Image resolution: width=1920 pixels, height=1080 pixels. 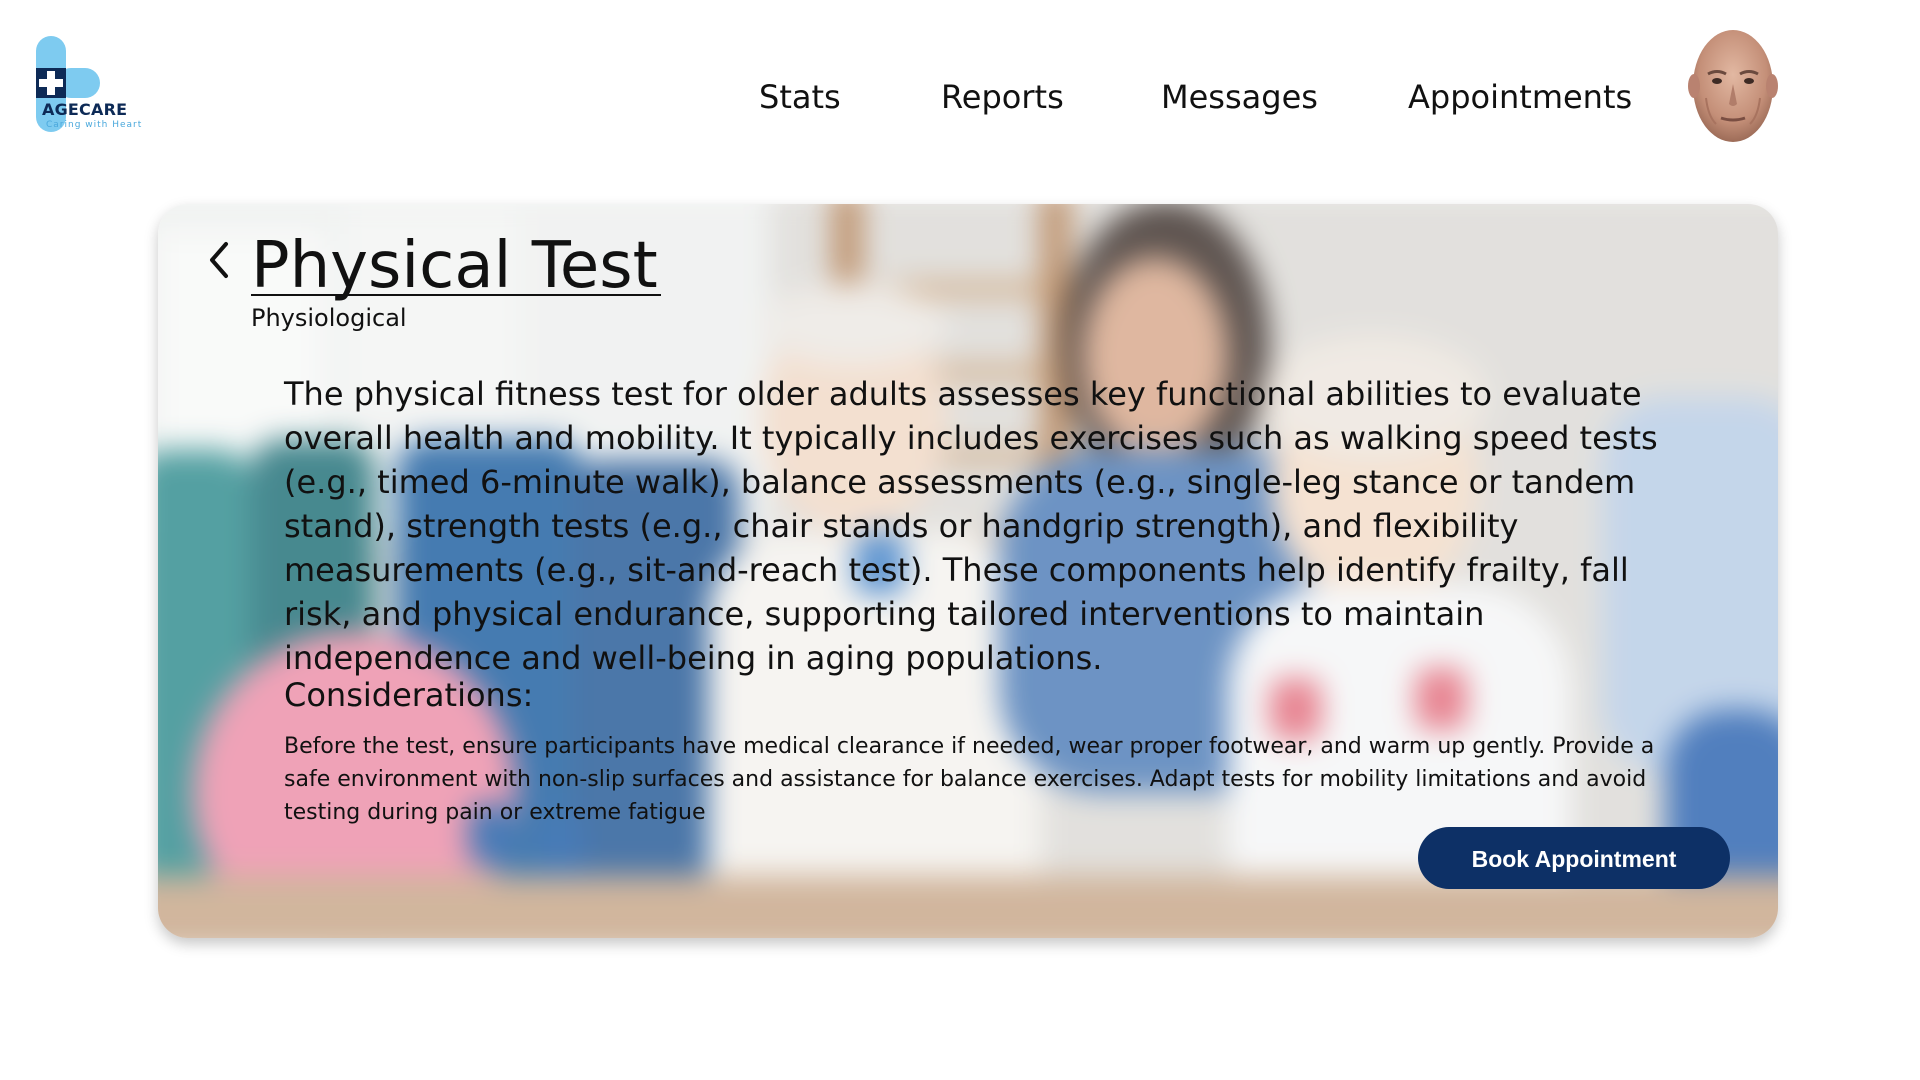 I want to click on book-appointment-button: Book Appointment, so click(x=1574, y=858).